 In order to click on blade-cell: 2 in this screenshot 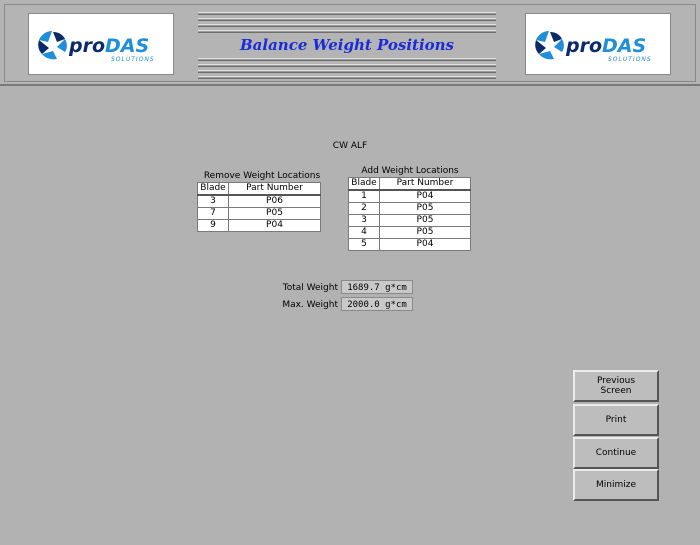, I will do `click(364, 208)`.